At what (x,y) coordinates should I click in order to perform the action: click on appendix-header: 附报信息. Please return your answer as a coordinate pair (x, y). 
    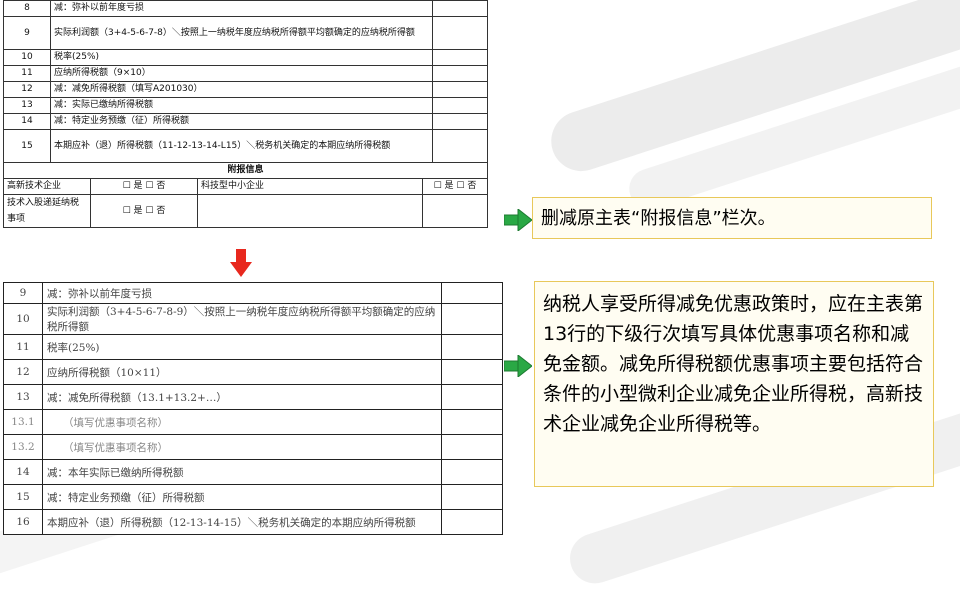
    Looking at the image, I should click on (245, 170).